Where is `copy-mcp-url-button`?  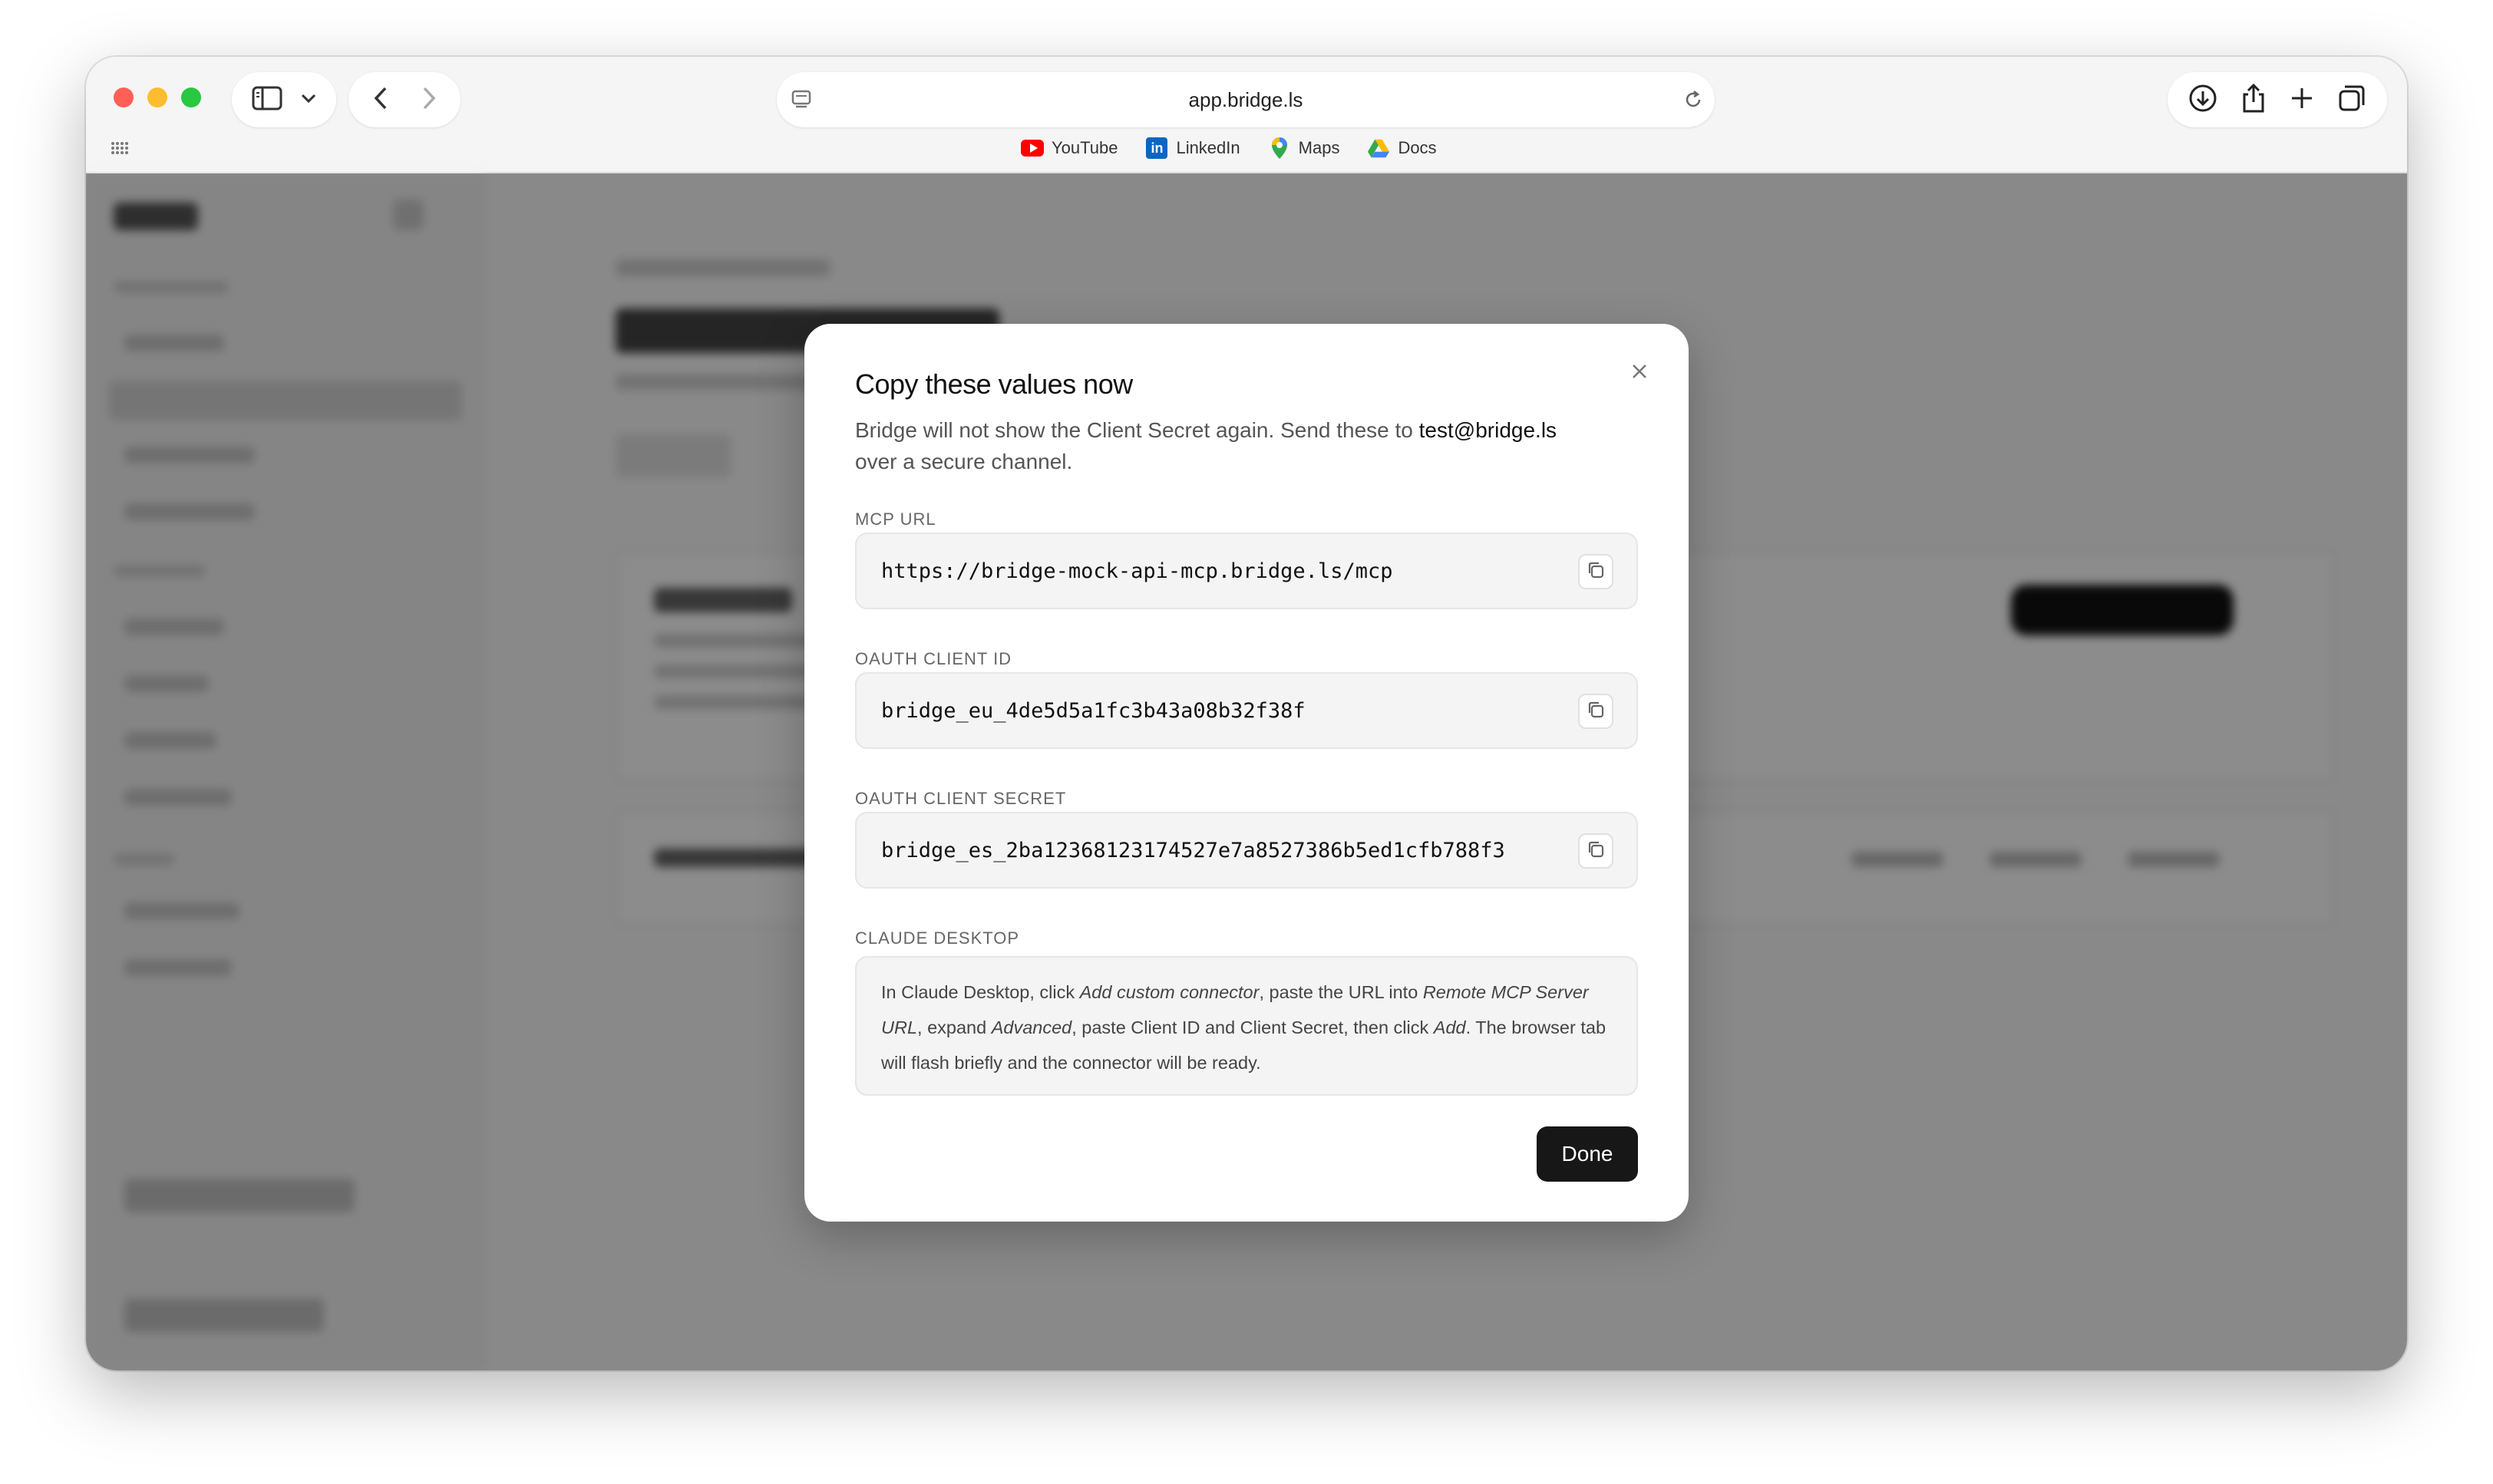
copy-mcp-url-button is located at coordinates (1595, 571).